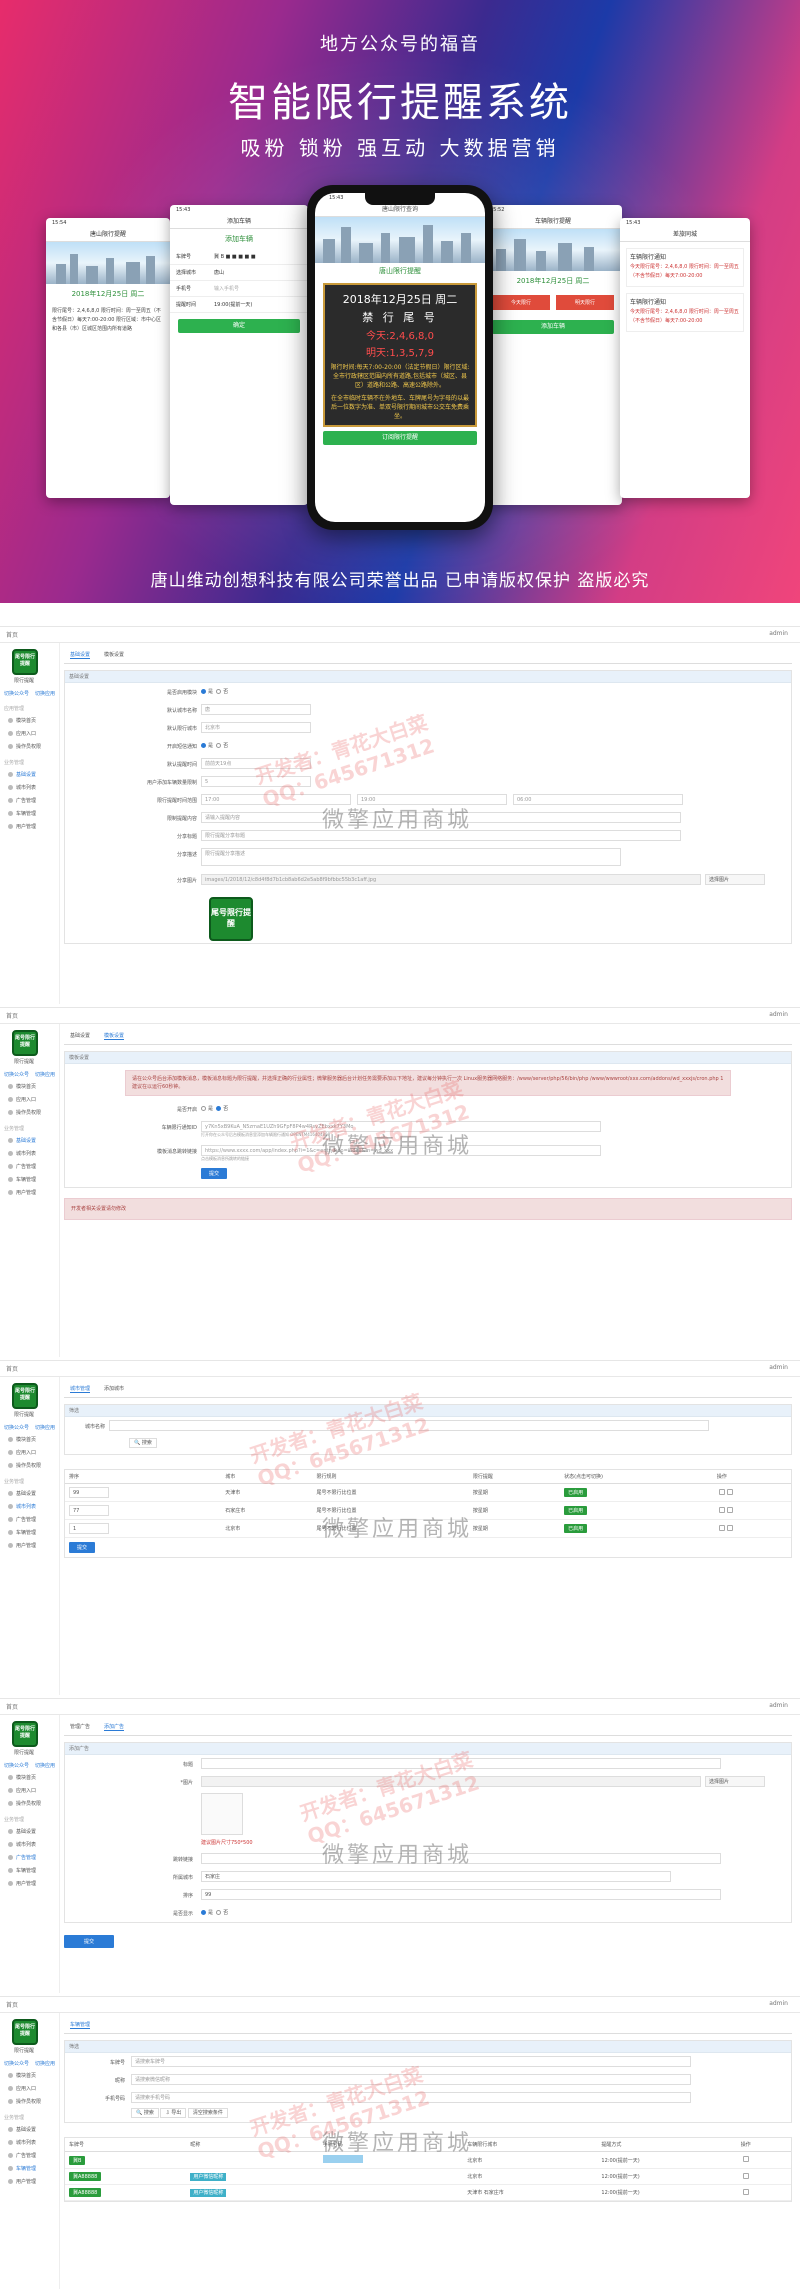 This screenshot has width=800, height=2289. Describe the element at coordinates (239, 289) in the screenshot. I see `phone-row: 手机号 输入手机号` at that location.